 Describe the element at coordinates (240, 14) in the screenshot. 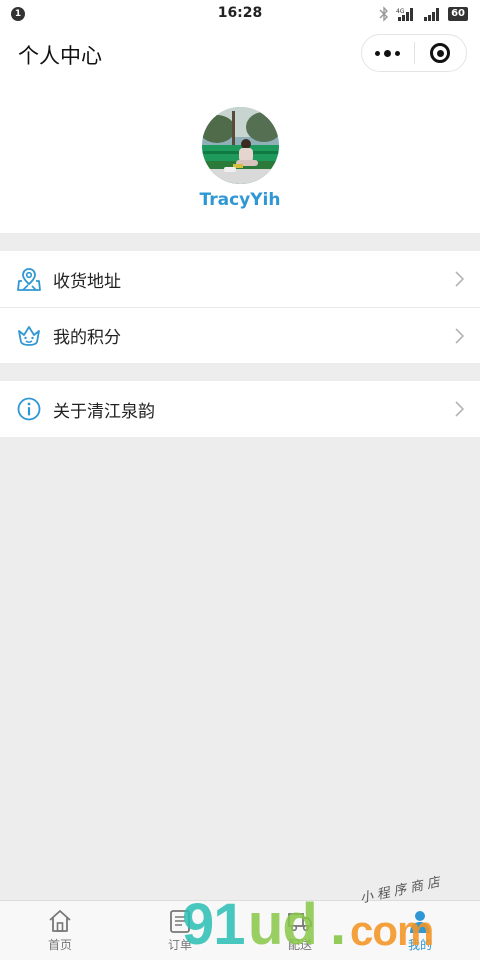

I see `status-bar: 1 16:28 4G 60` at that location.